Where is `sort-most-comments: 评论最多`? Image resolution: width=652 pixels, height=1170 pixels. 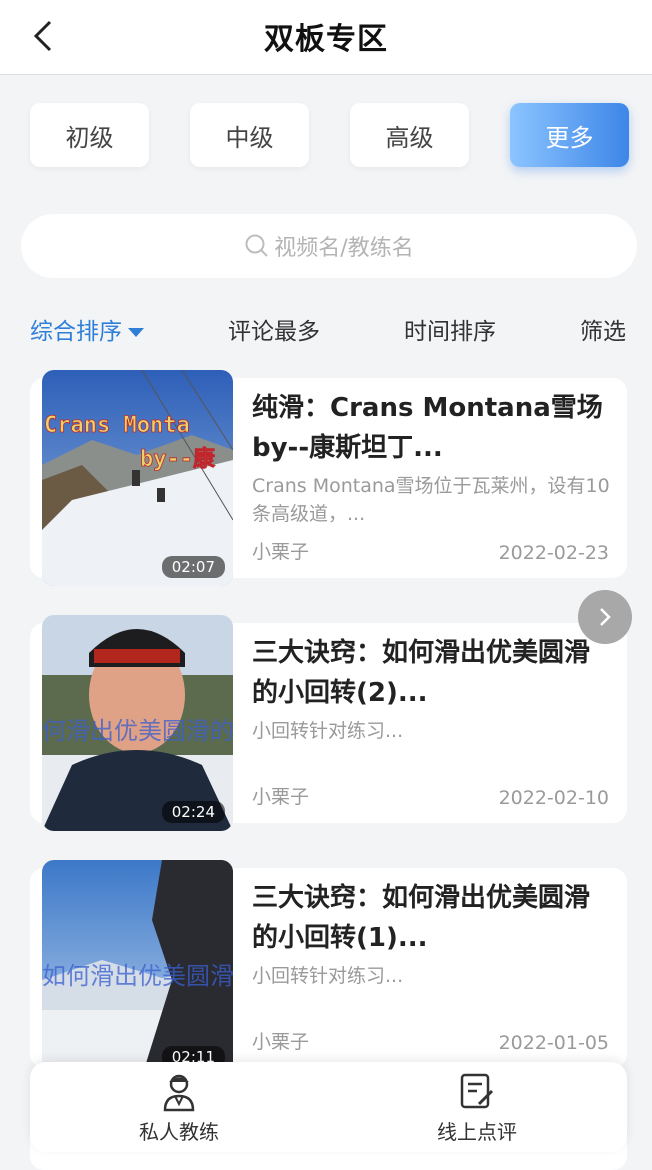
sort-most-comments: 评论最多 is located at coordinates (274, 329).